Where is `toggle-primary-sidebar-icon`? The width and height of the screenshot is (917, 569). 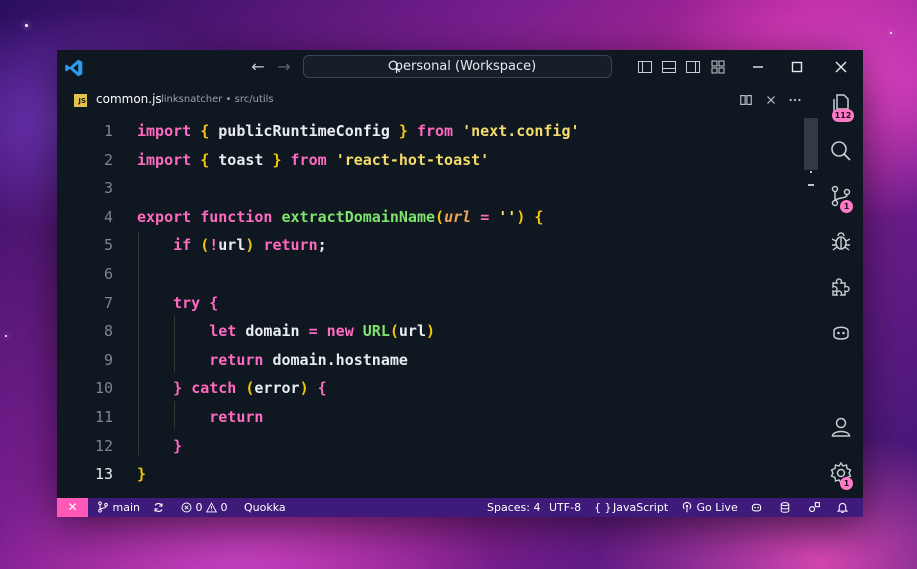
toggle-primary-sidebar-icon is located at coordinates (645, 67).